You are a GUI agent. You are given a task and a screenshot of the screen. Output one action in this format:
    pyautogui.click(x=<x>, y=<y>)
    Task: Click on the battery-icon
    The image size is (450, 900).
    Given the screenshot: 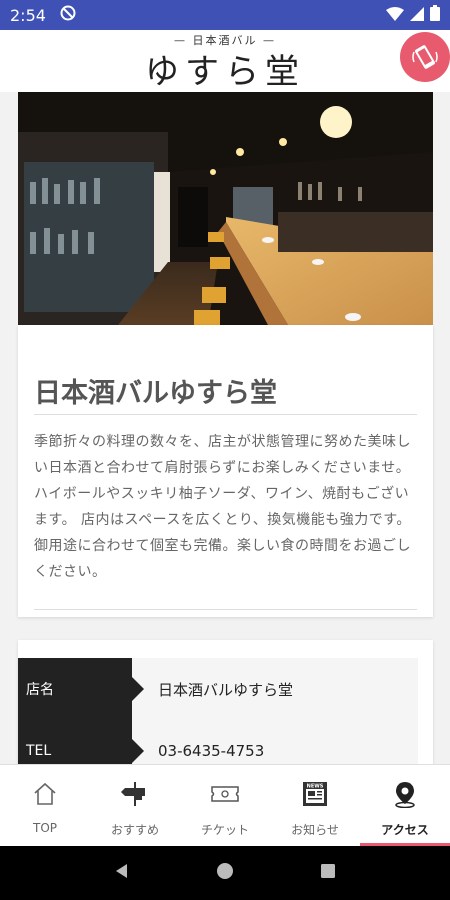 What is the action you would take?
    pyautogui.click(x=435, y=15)
    